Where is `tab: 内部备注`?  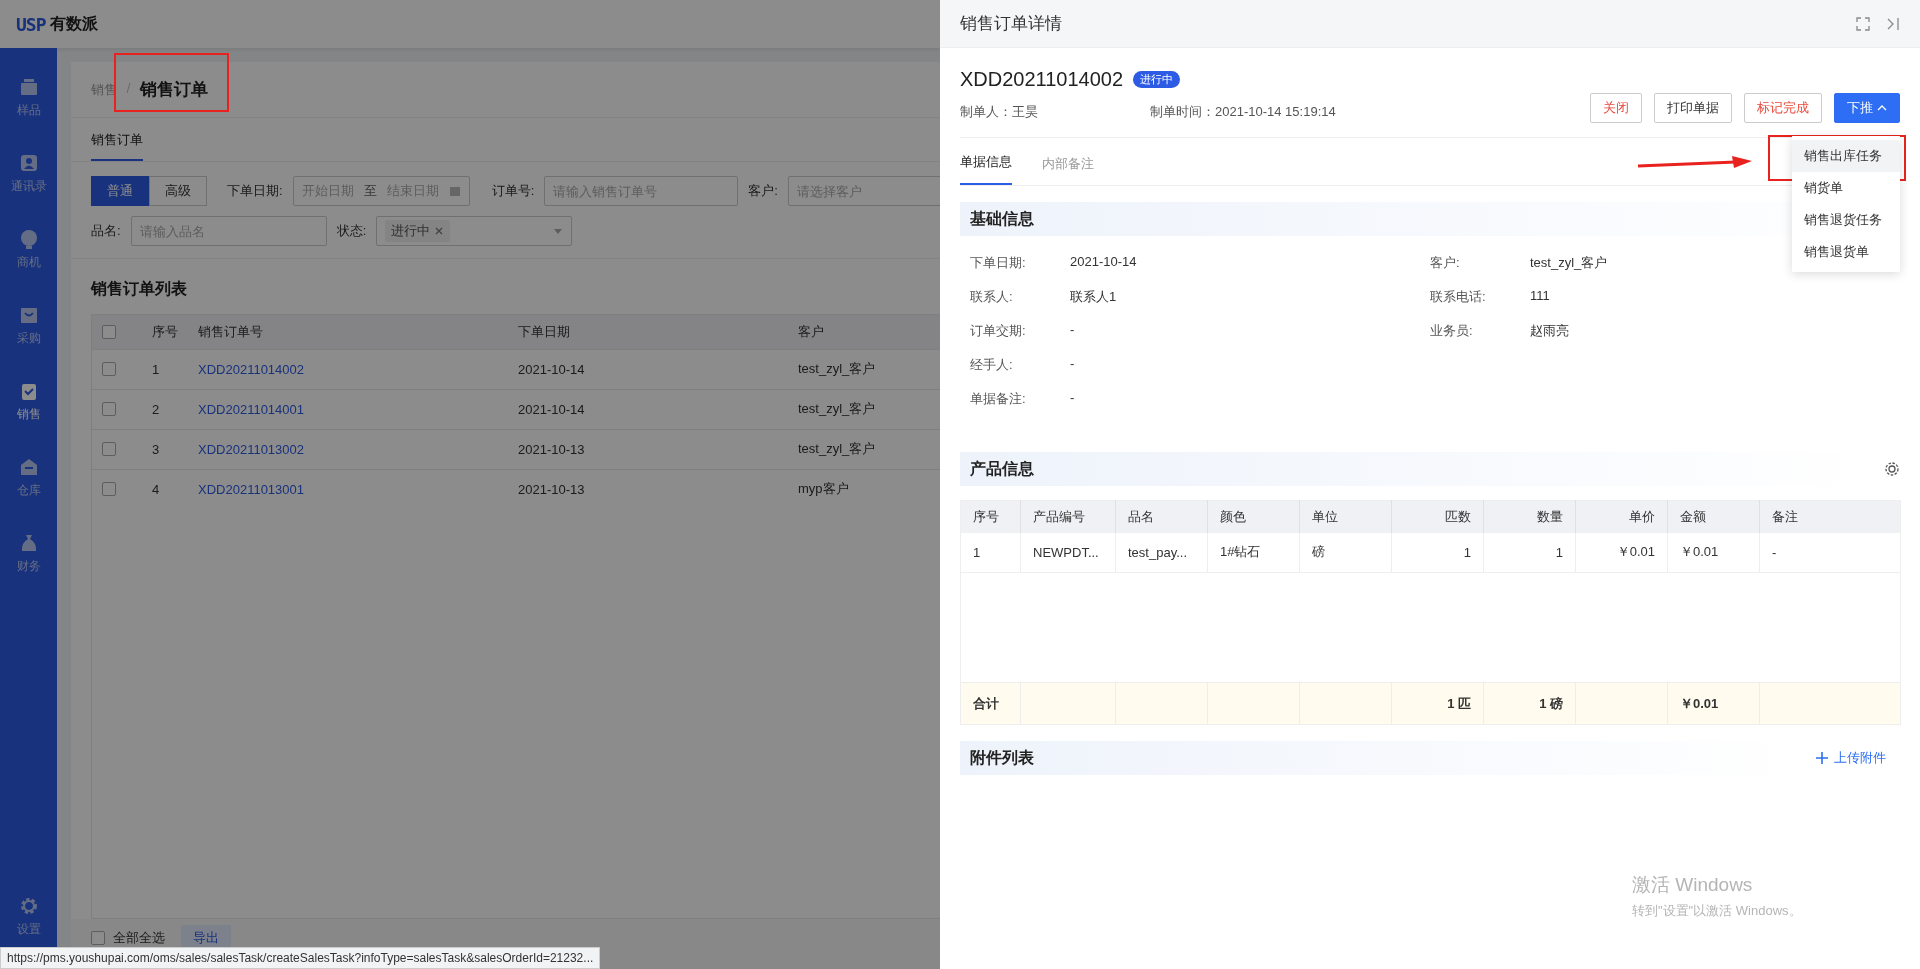
tab: 内部备注 is located at coordinates (1068, 170).